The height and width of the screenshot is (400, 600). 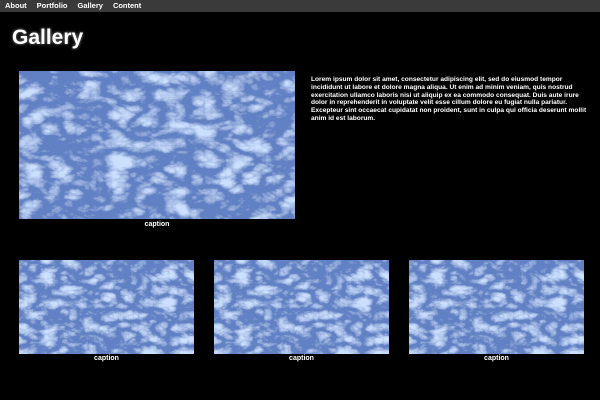 What do you see at coordinates (16, 6) in the screenshot?
I see `nav-link-about: About` at bounding box center [16, 6].